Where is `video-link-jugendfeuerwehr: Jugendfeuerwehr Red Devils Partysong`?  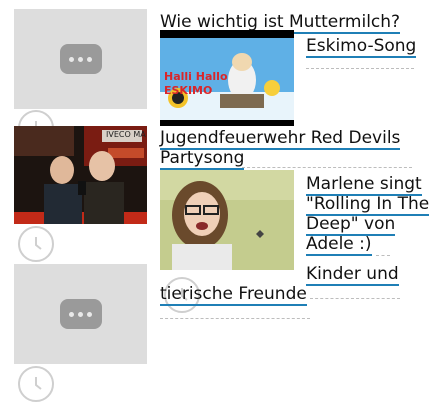
video-link-jugendfeuerwehr: Jugendfeuerwehr Red Devils Partysong is located at coordinates (280, 149).